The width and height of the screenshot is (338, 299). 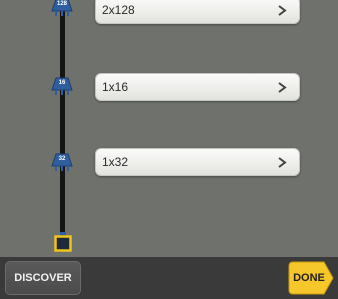 I want to click on done-label: DONE, so click(x=309, y=278).